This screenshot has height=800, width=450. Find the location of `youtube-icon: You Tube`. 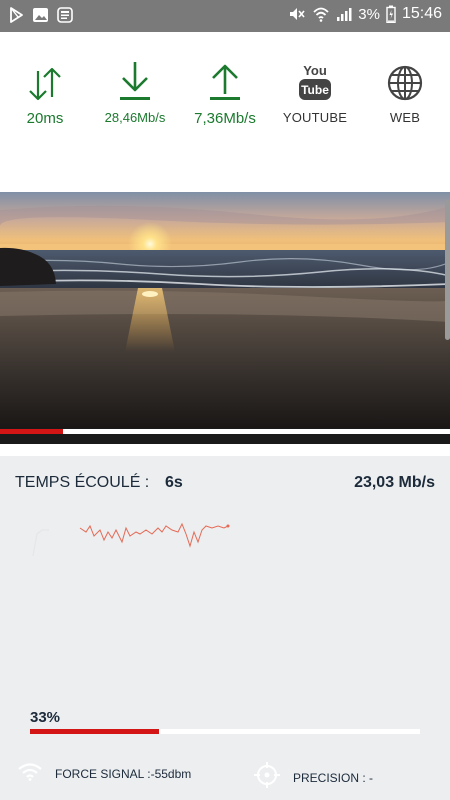

youtube-icon: You Tube is located at coordinates (315, 80).